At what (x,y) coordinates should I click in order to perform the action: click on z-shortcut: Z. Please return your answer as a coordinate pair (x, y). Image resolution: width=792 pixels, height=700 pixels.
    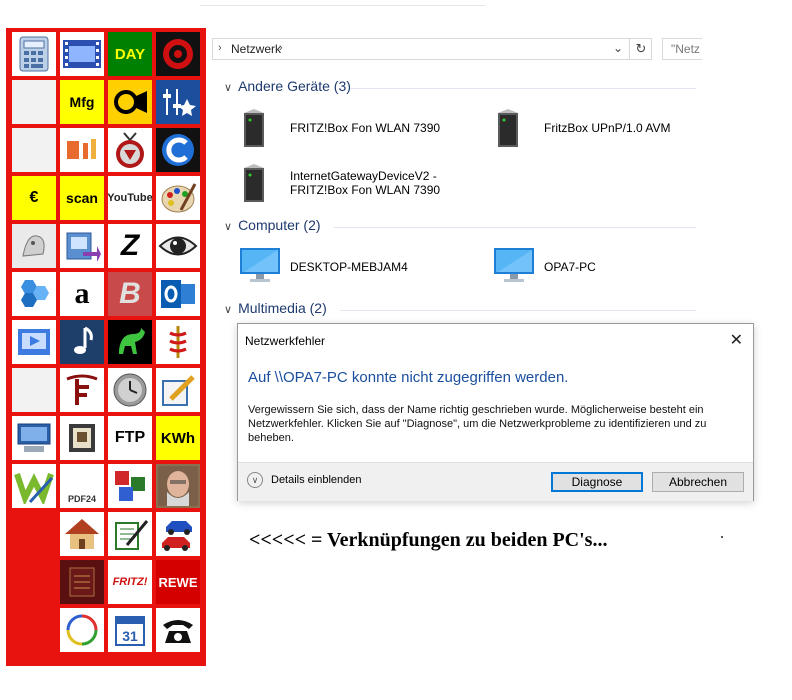
    Looking at the image, I should click on (130, 246).